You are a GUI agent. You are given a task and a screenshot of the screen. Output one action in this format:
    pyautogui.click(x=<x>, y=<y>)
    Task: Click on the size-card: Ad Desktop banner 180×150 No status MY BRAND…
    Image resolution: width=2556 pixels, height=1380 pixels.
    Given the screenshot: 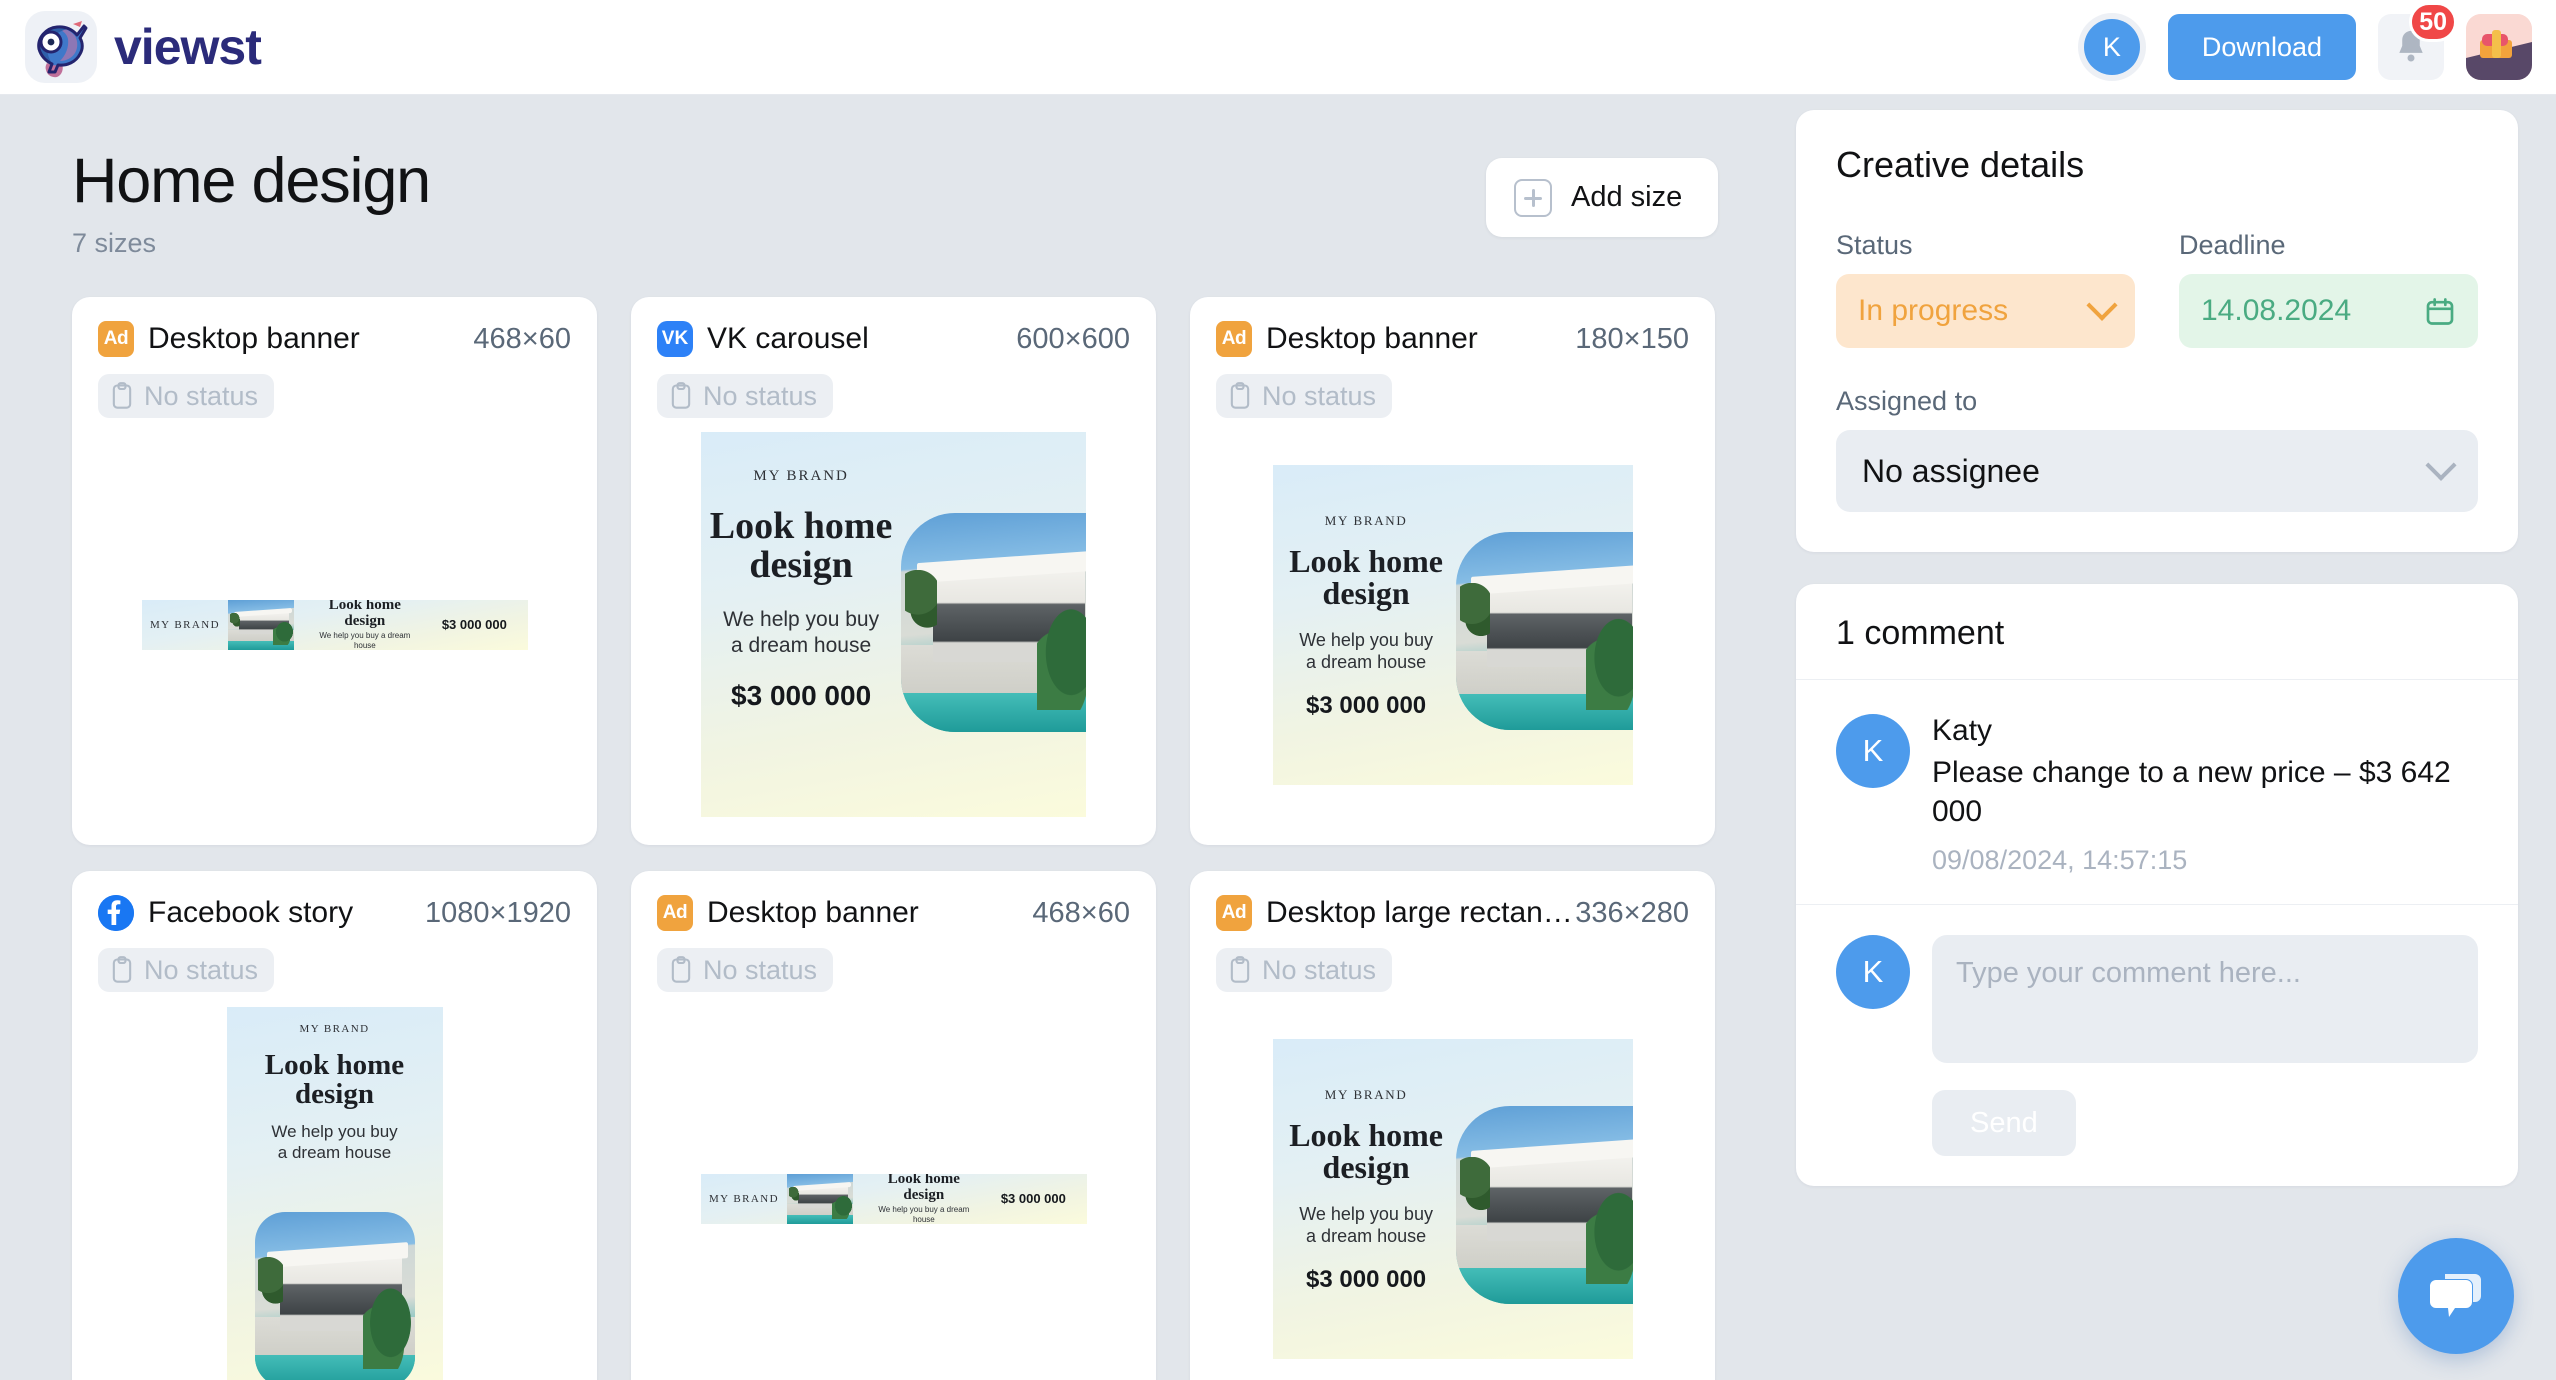 What is the action you would take?
    pyautogui.click(x=1452, y=571)
    